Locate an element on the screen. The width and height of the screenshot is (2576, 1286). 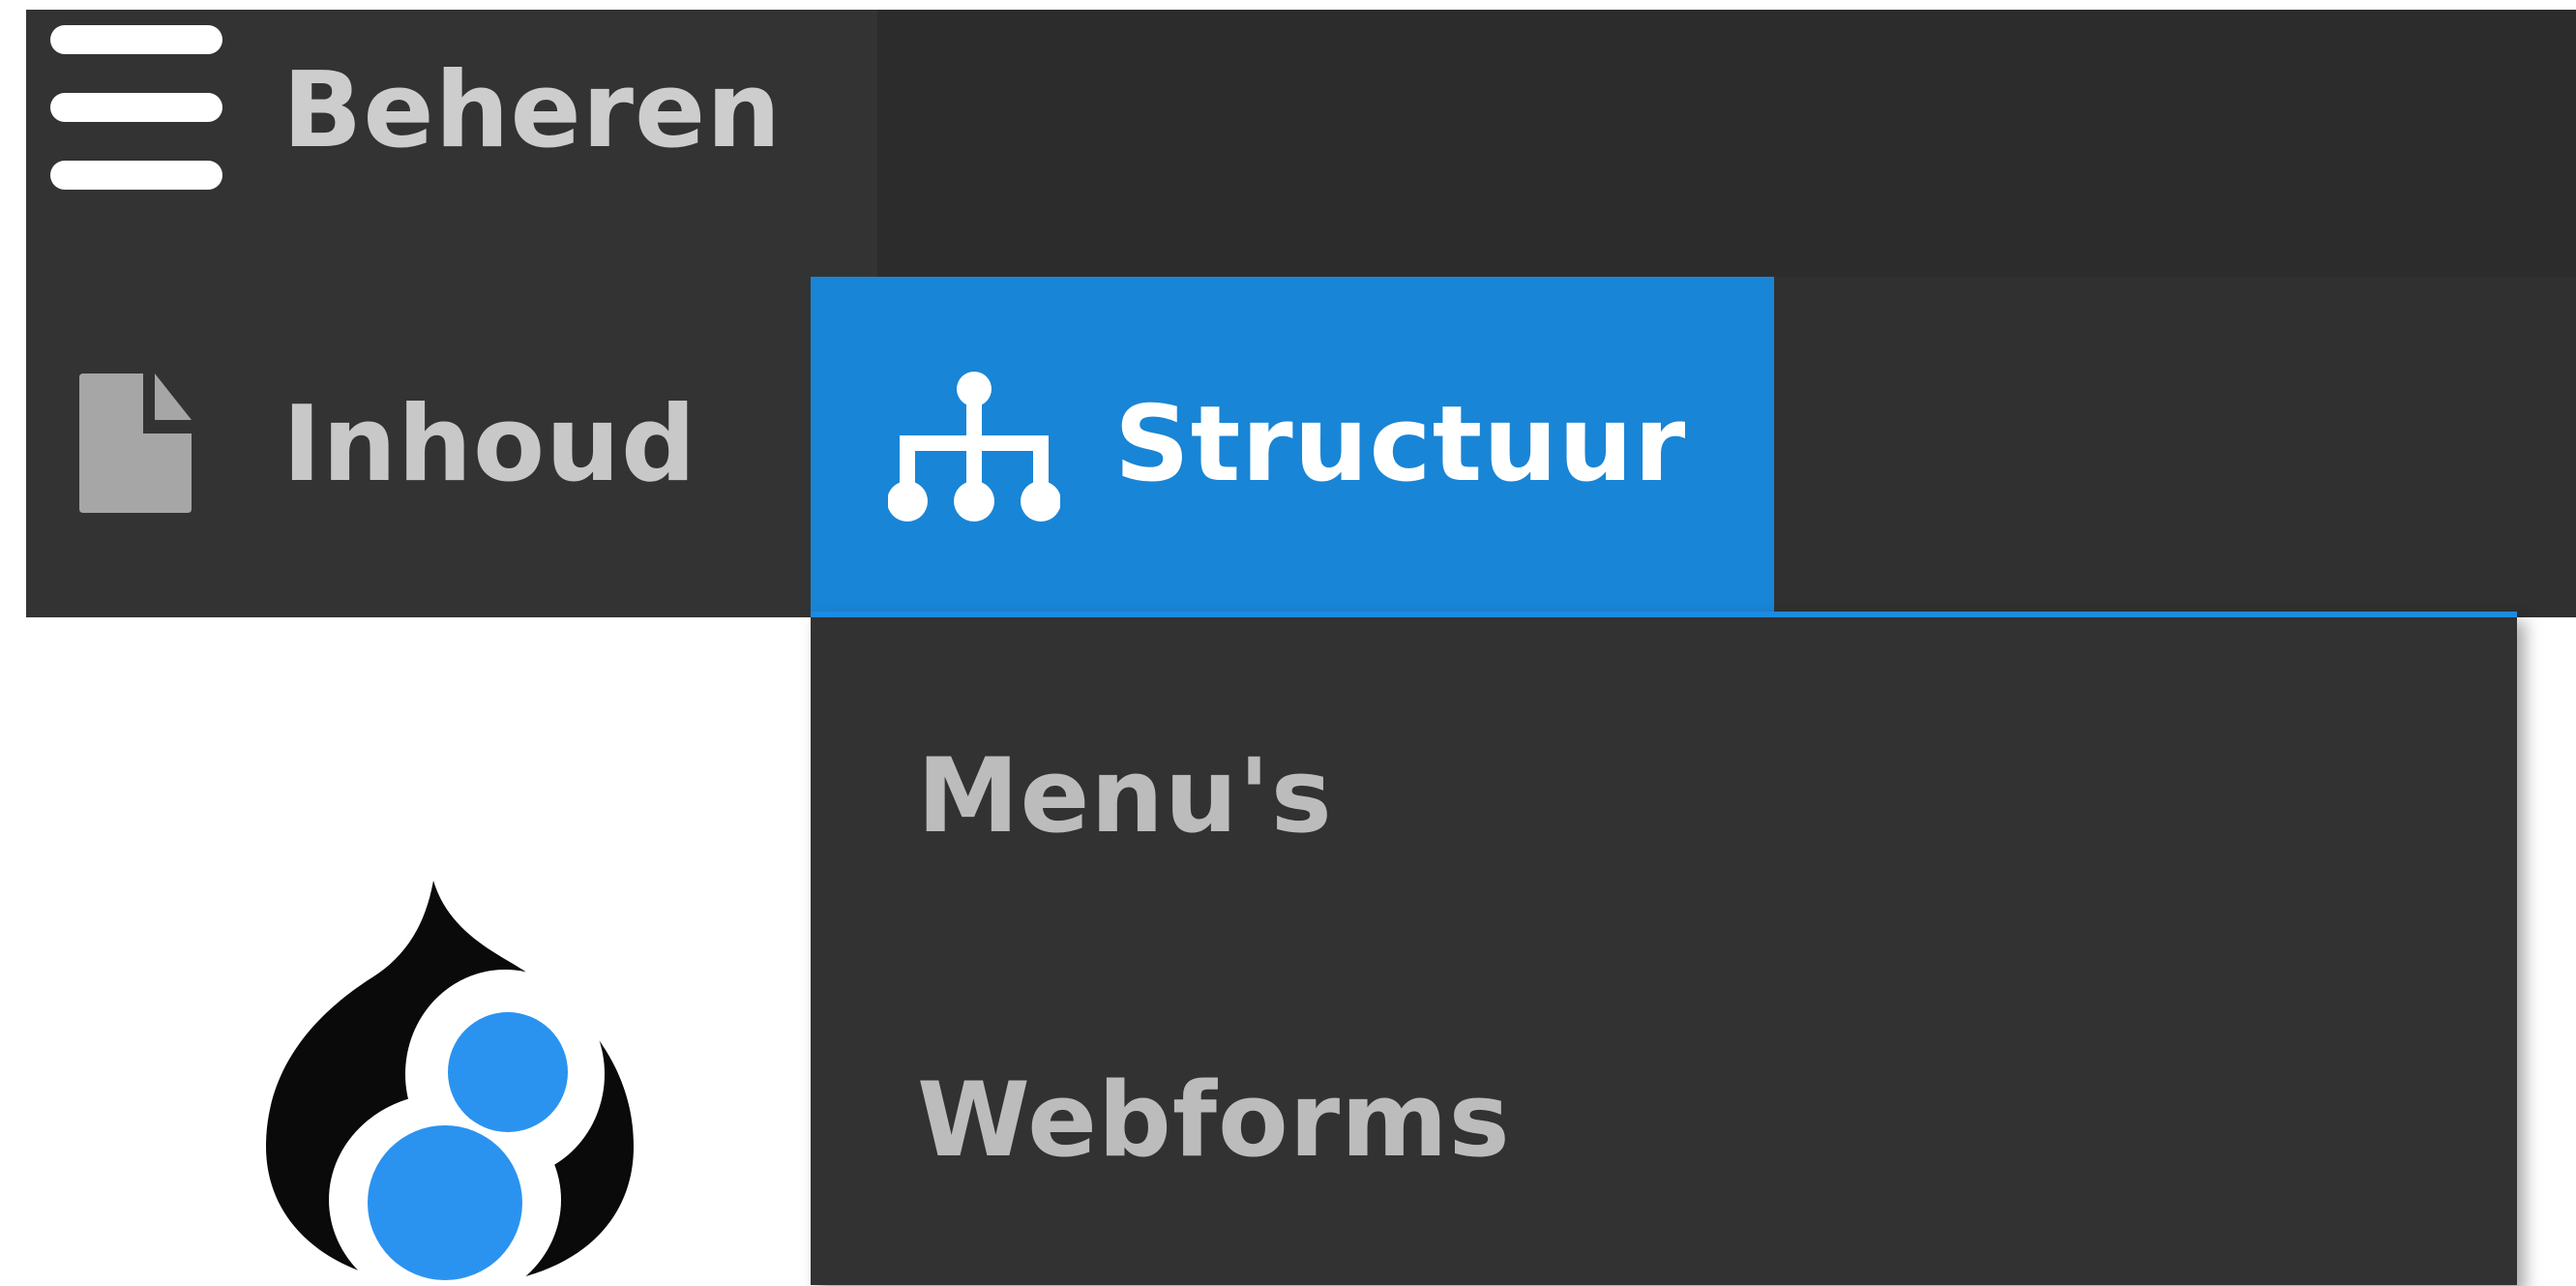
manage-label: Beheren is located at coordinates (532, 111).